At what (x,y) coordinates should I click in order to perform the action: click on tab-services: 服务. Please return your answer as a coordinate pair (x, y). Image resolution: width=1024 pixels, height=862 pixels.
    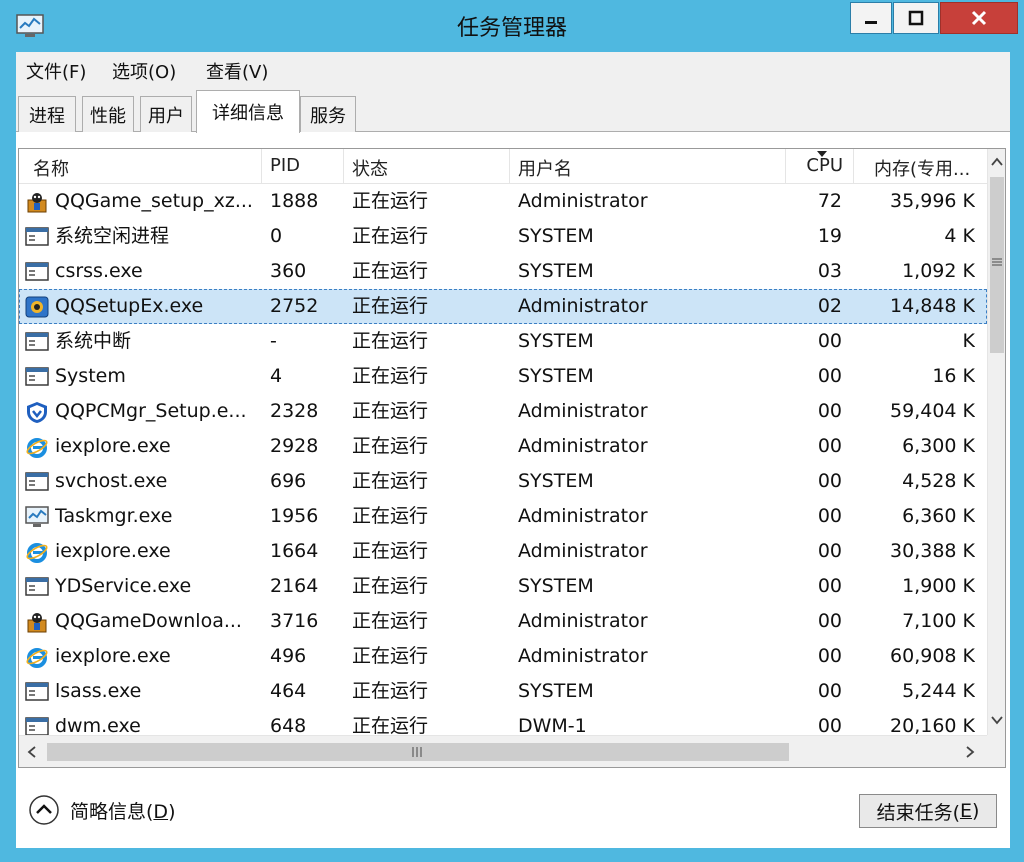
    Looking at the image, I should click on (328, 114).